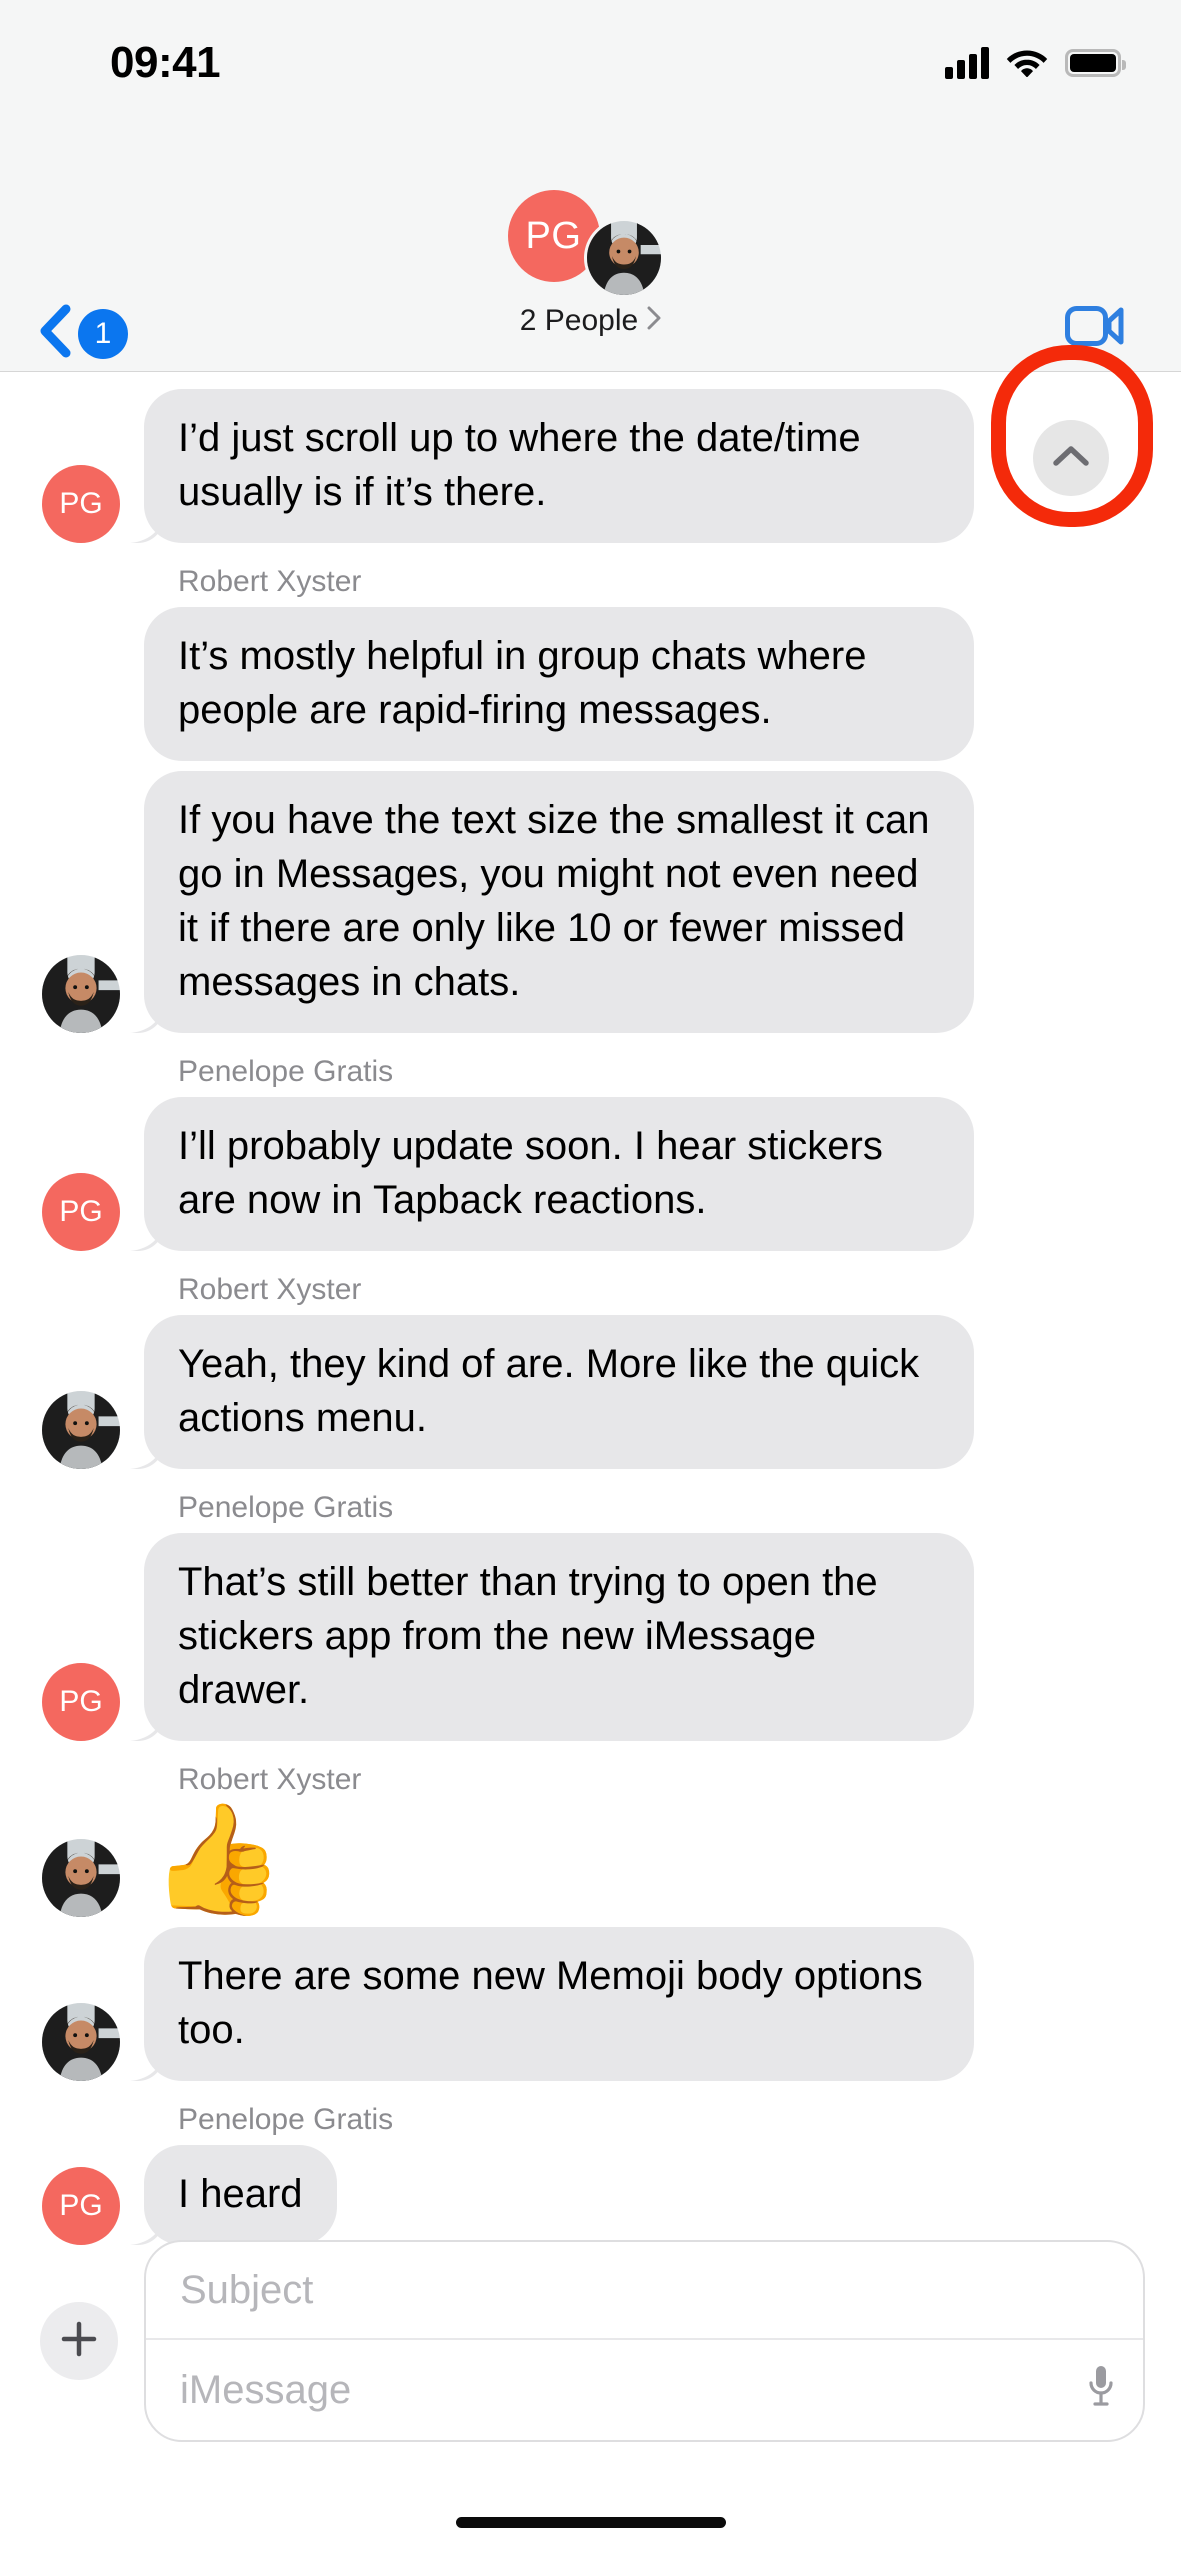 The height and width of the screenshot is (2560, 1181). Describe the element at coordinates (590, 1861) in the screenshot. I see `message-row: 👍` at that location.